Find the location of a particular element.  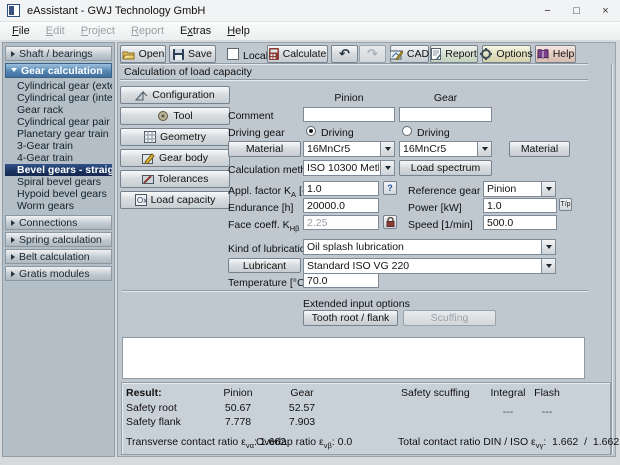

reference-gear-dropdown: Pinion is located at coordinates (519, 189).